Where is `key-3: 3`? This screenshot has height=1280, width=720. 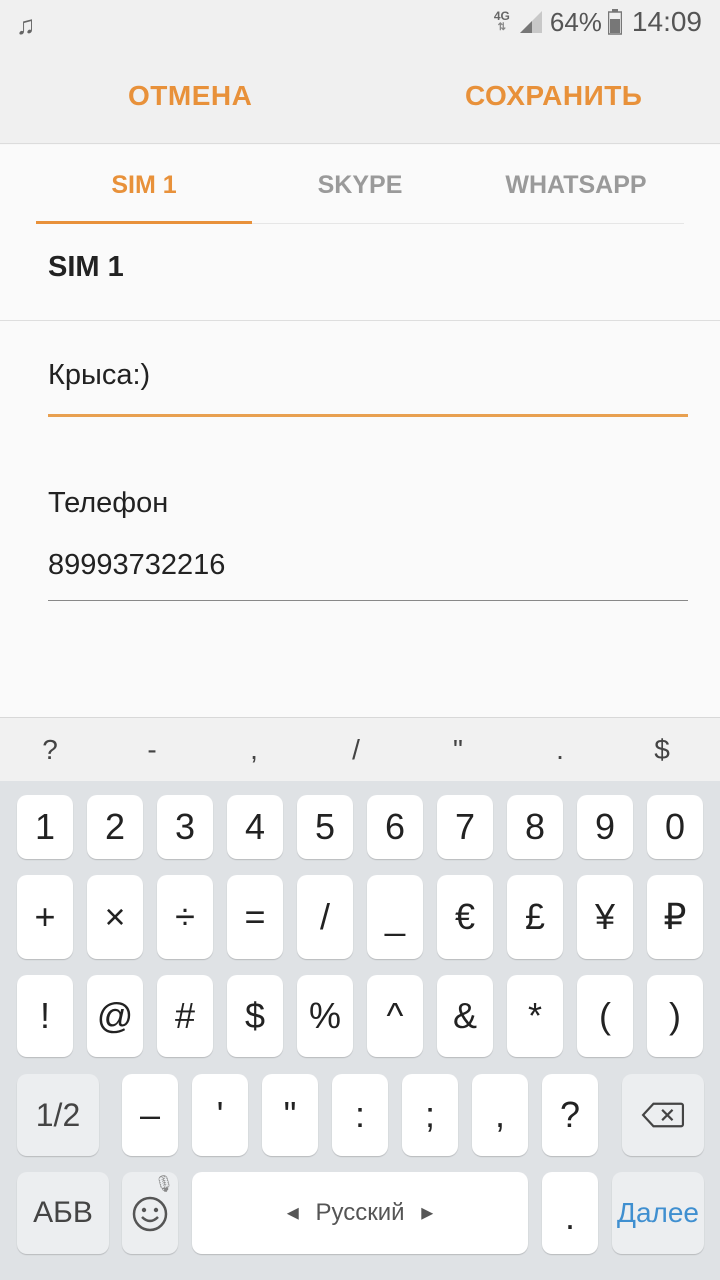 key-3: 3 is located at coordinates (185, 827).